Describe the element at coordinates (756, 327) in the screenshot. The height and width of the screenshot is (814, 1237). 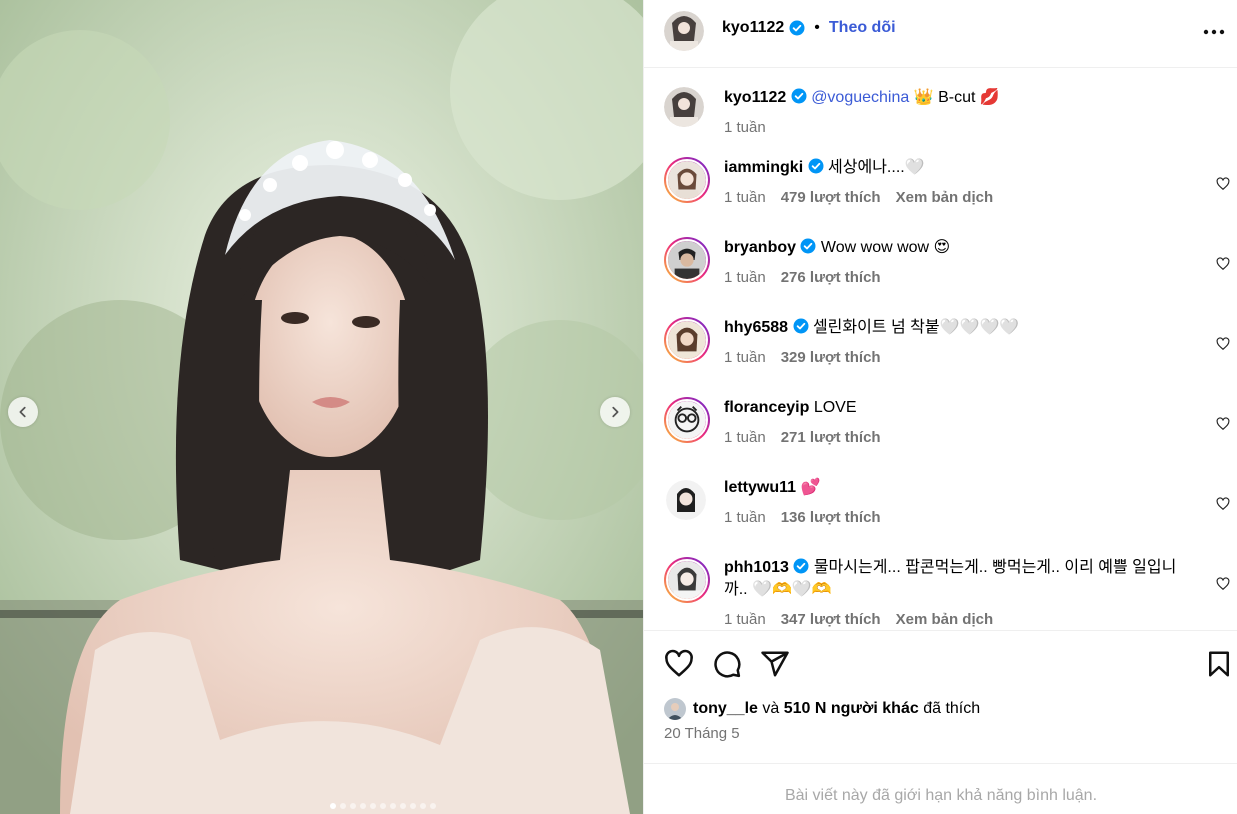
I see `comment-username: hhy6588` at that location.